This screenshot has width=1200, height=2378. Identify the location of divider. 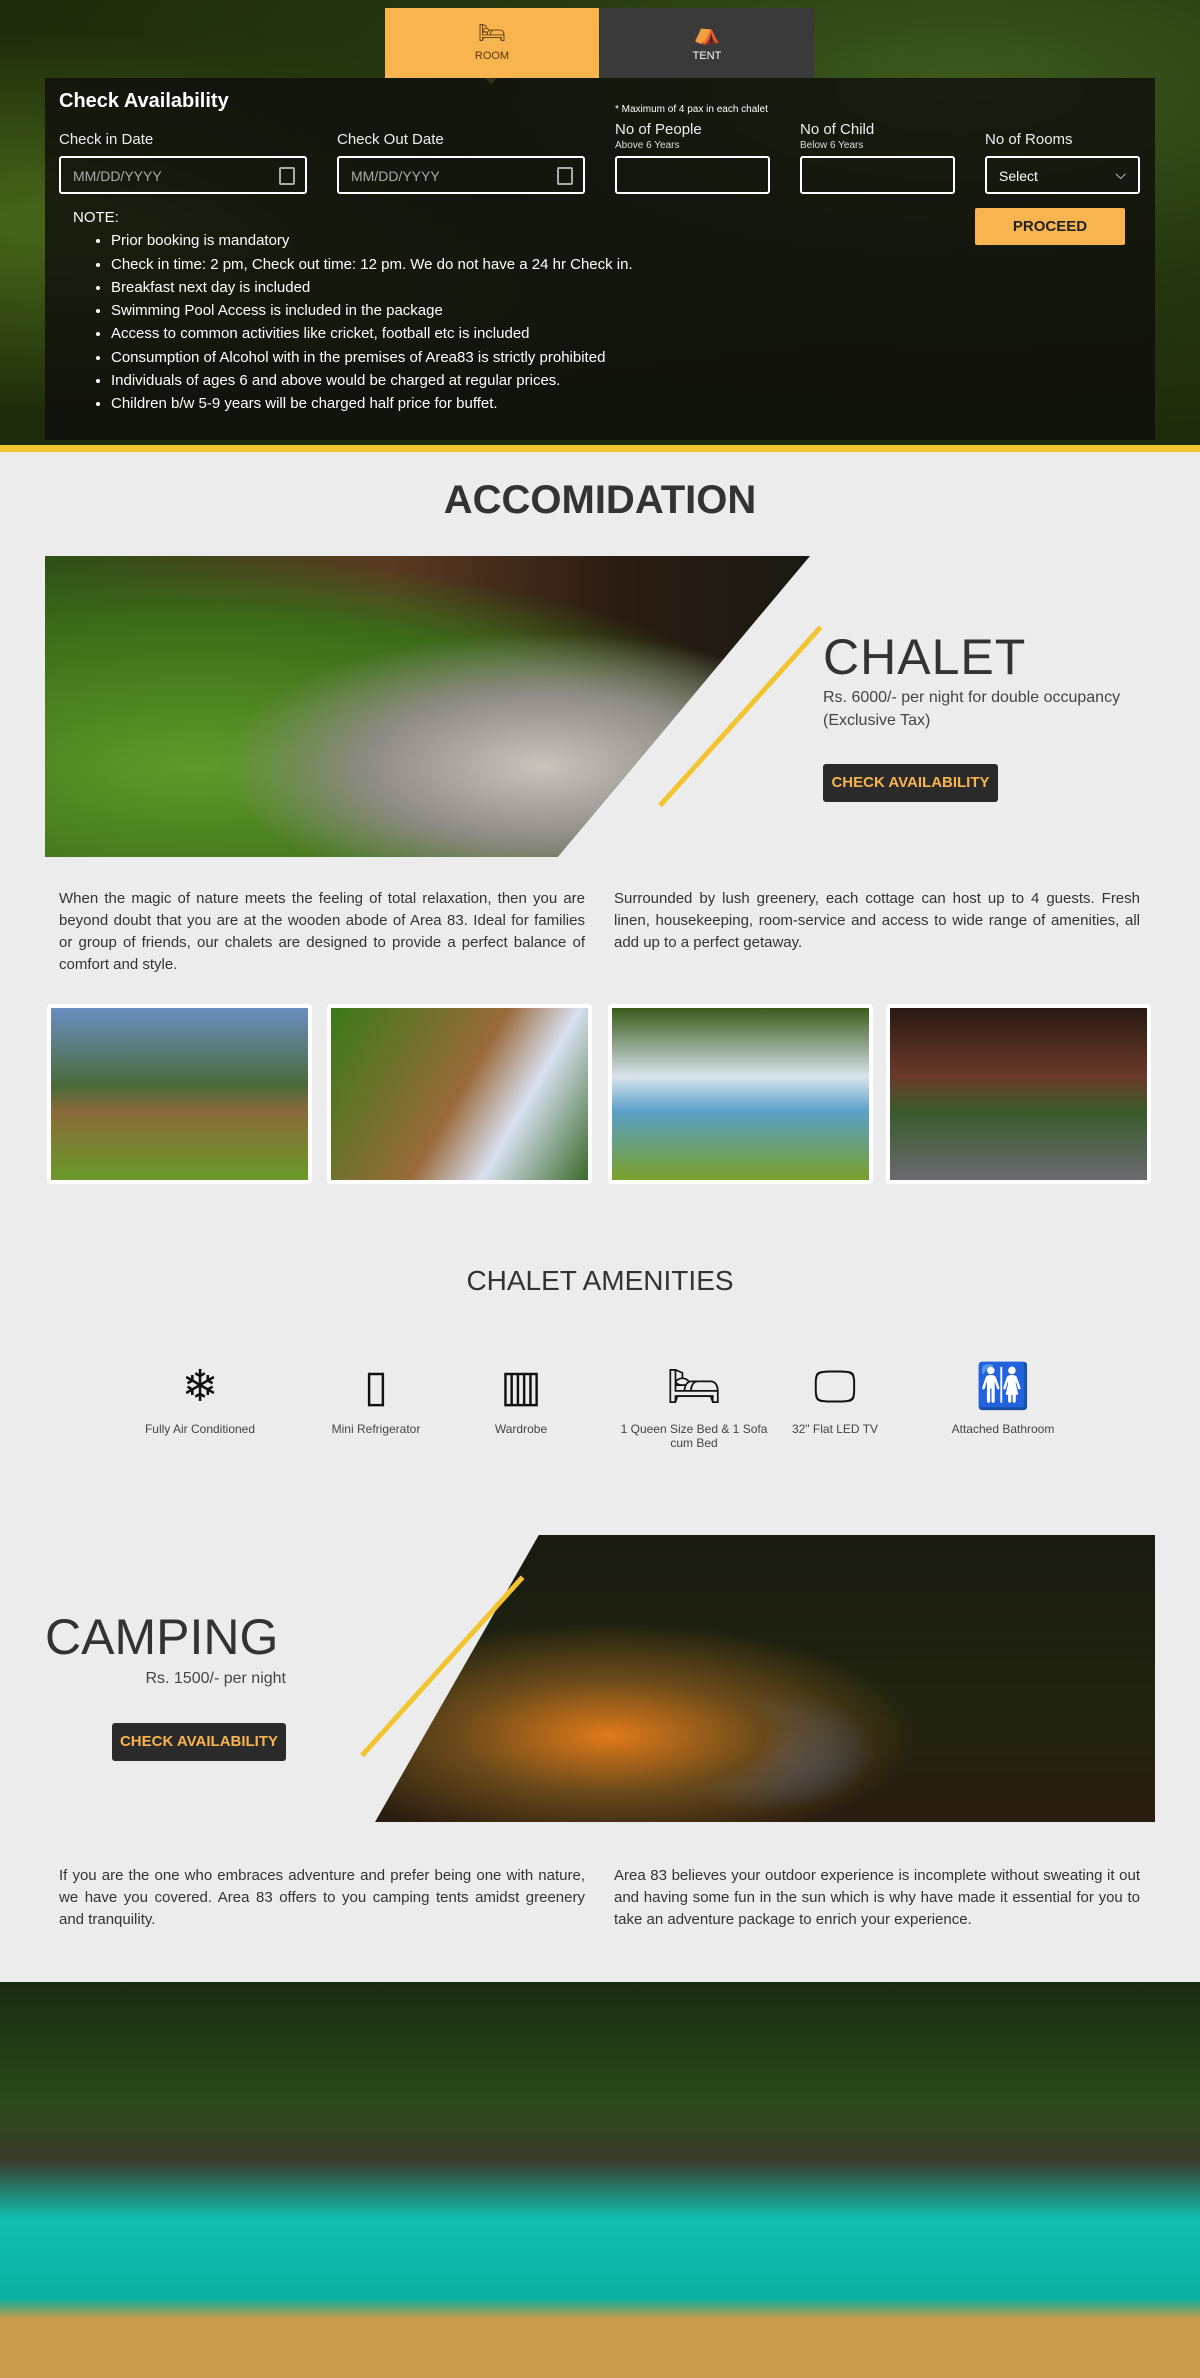
(600, 448).